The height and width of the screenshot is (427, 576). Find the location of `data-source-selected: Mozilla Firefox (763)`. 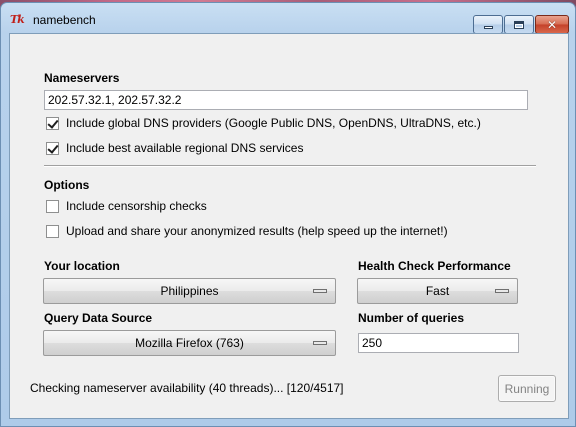

data-source-selected: Mozilla Firefox (763) is located at coordinates (189, 343).